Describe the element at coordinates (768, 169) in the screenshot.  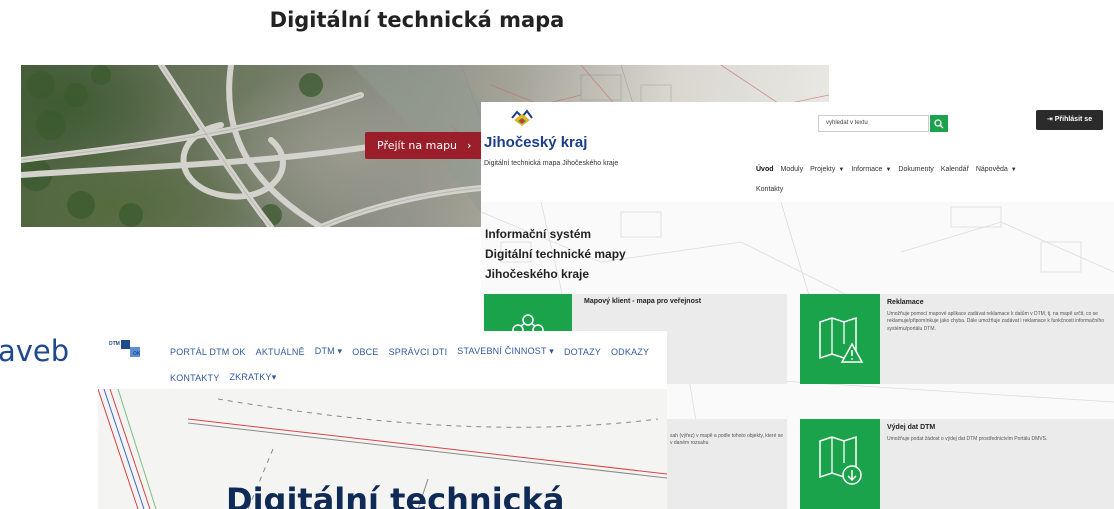
I see `nav-item-uvod: Úvod` at that location.